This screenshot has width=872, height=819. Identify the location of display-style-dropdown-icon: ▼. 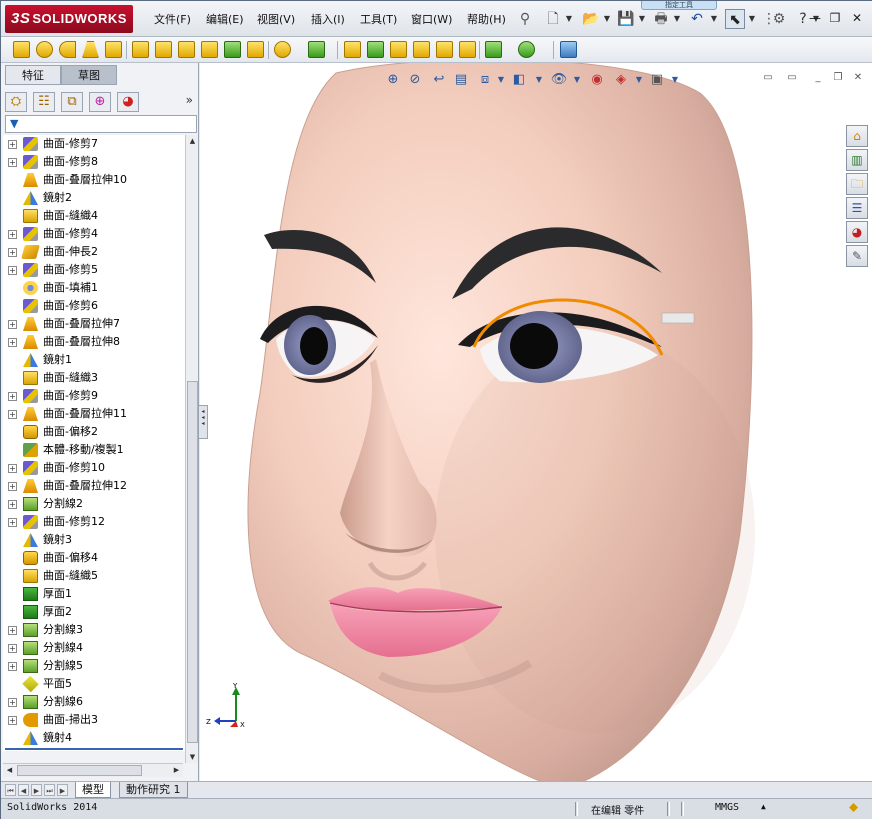
(539, 80).